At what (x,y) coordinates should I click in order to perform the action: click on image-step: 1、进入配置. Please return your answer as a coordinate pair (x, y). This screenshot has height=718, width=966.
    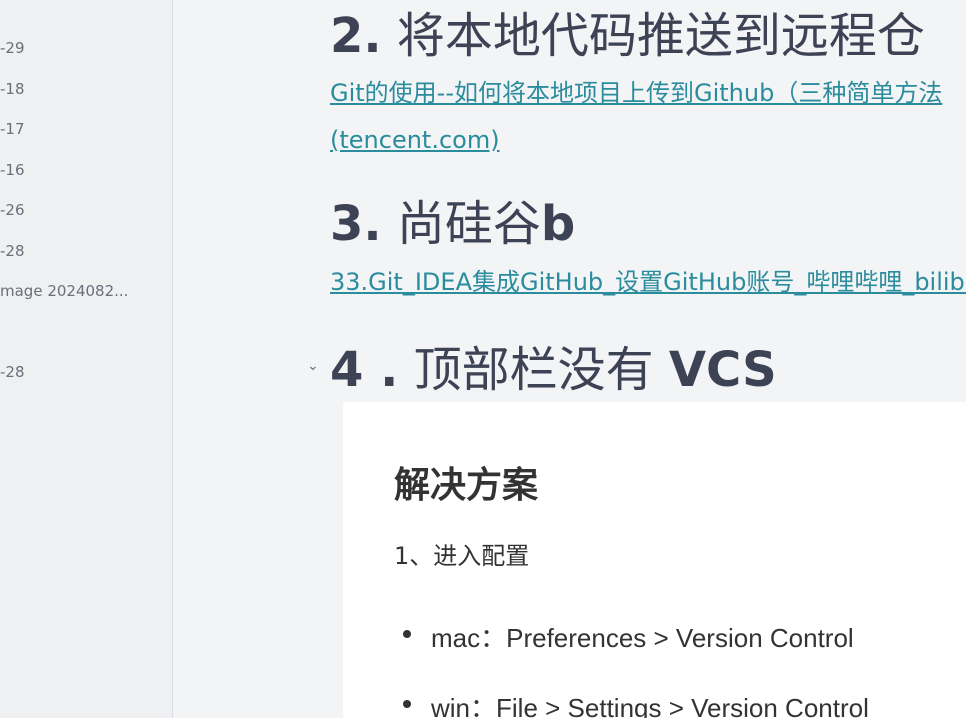
    Looking at the image, I should click on (462, 556).